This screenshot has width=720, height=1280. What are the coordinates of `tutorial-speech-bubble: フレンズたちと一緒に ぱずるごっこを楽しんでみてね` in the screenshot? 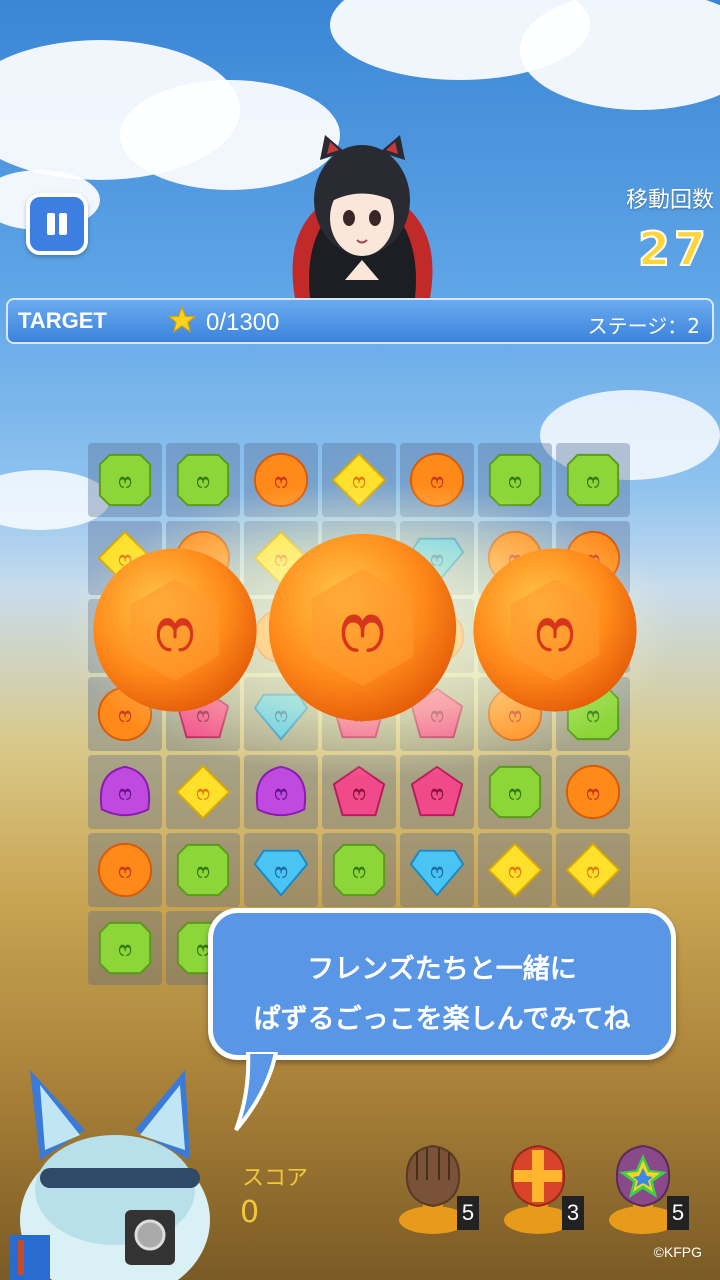 It's located at (442, 984).